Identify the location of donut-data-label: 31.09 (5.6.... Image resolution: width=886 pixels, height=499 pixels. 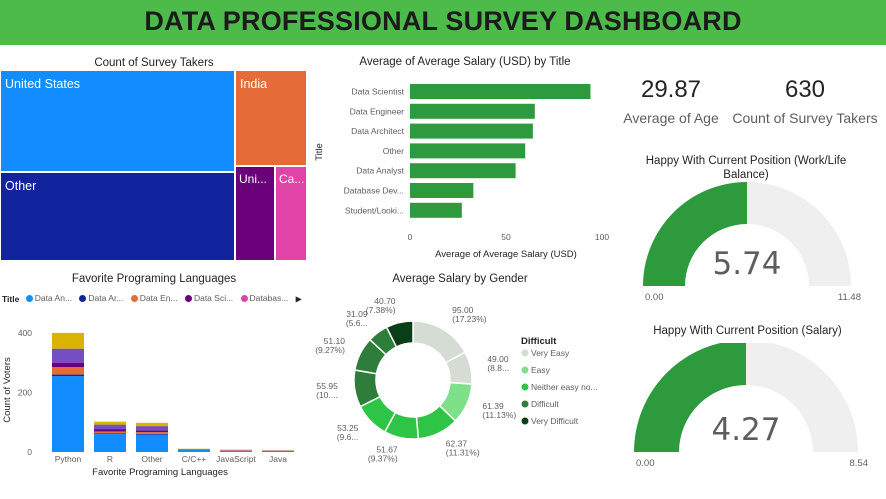
(357, 318).